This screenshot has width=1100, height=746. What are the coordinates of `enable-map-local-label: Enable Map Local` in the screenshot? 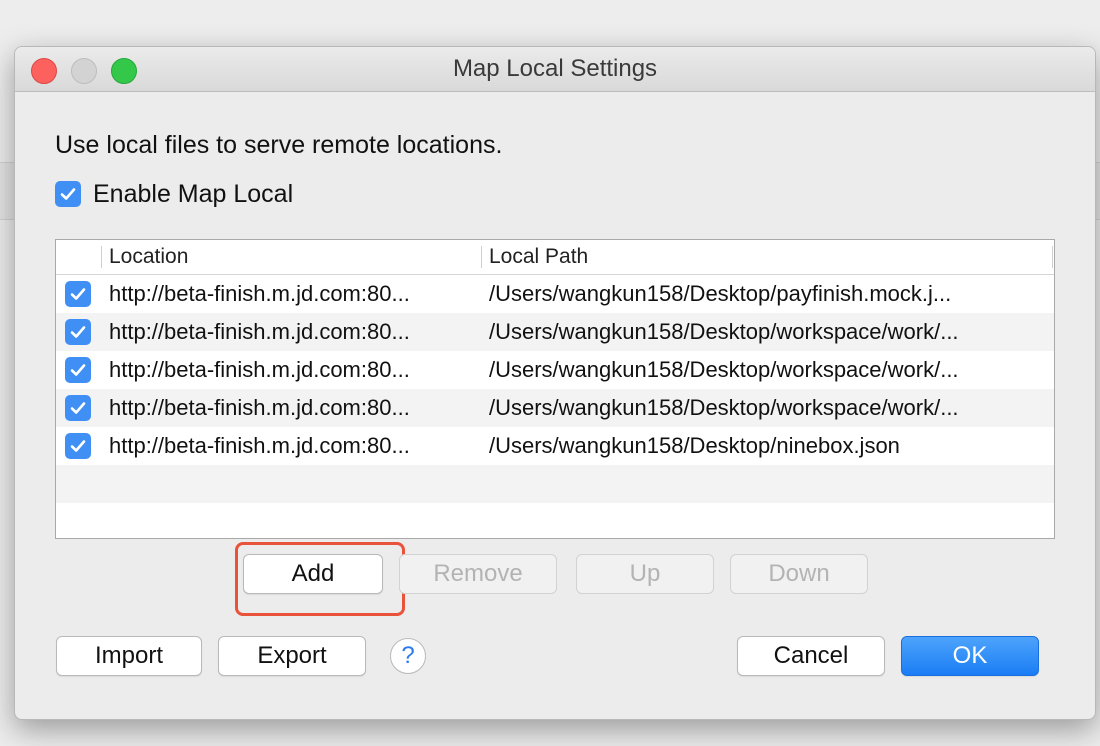 It's located at (193, 193).